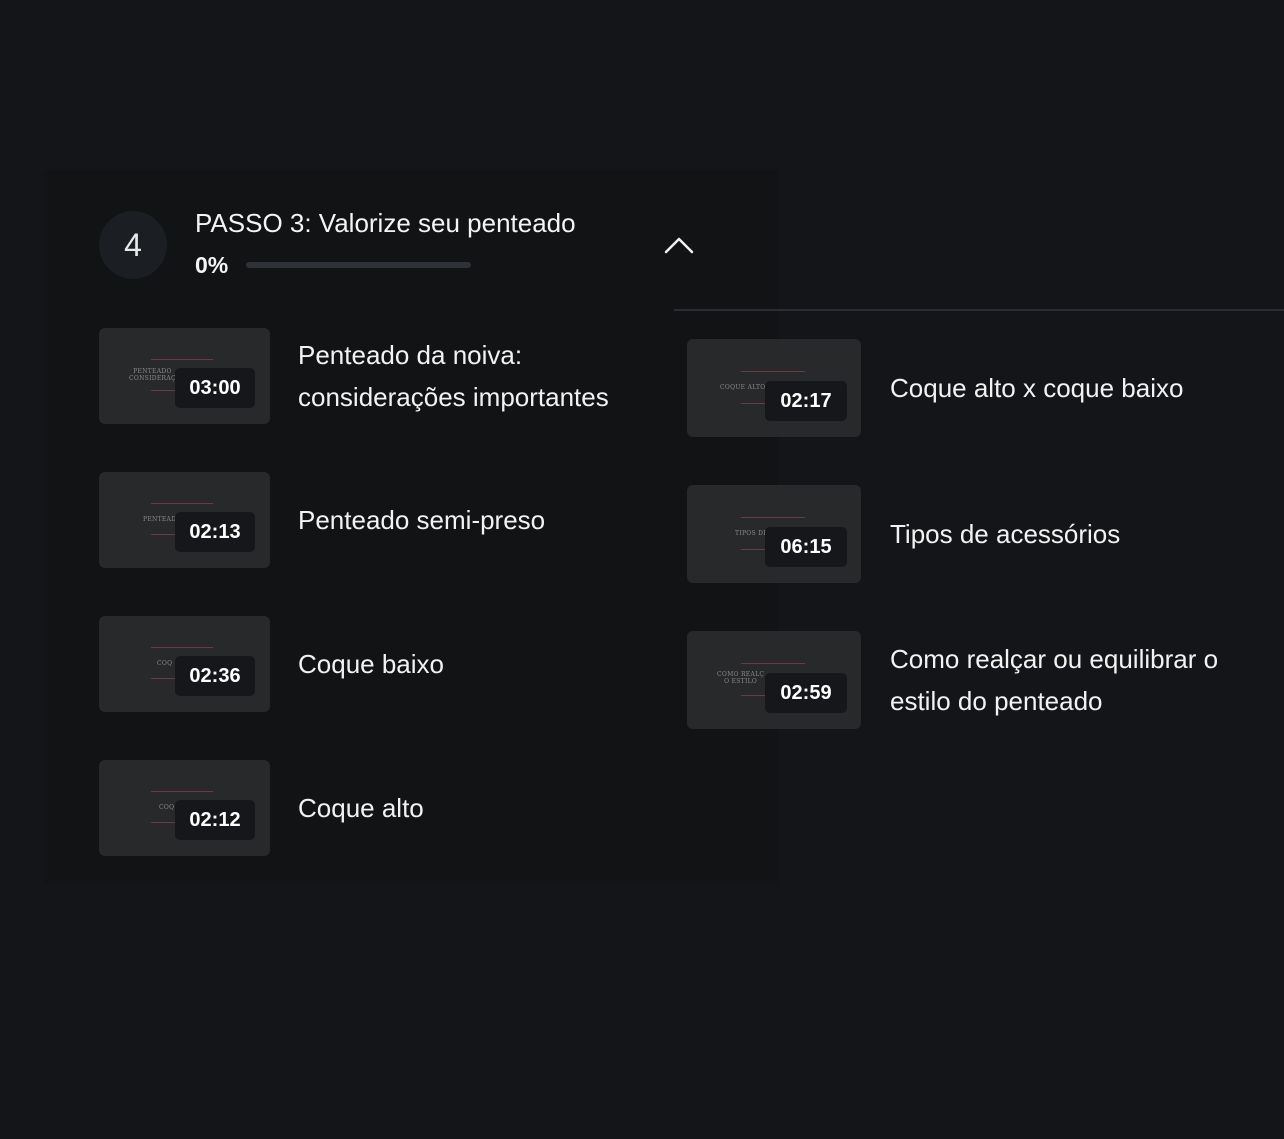 The image size is (1284, 1139). Describe the element at coordinates (385, 223) in the screenshot. I see `module-title: PASSO 3: Valorize seu penteado` at that location.